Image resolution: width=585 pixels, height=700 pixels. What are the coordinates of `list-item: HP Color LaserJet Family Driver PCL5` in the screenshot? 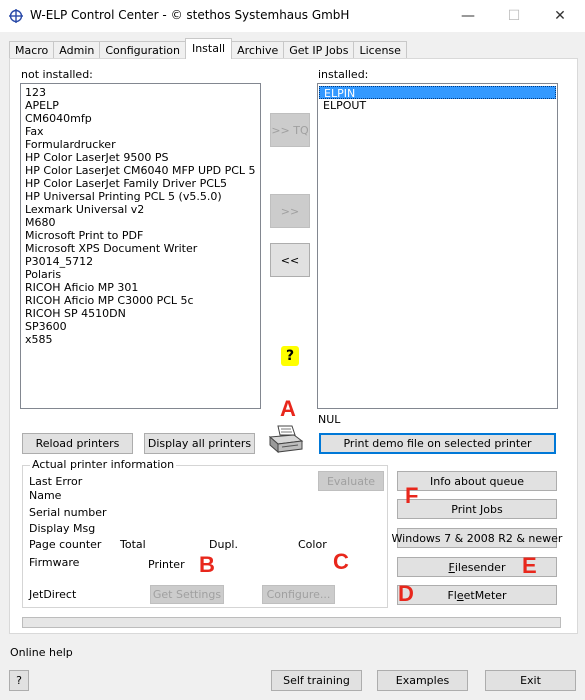 It's located at (140, 183).